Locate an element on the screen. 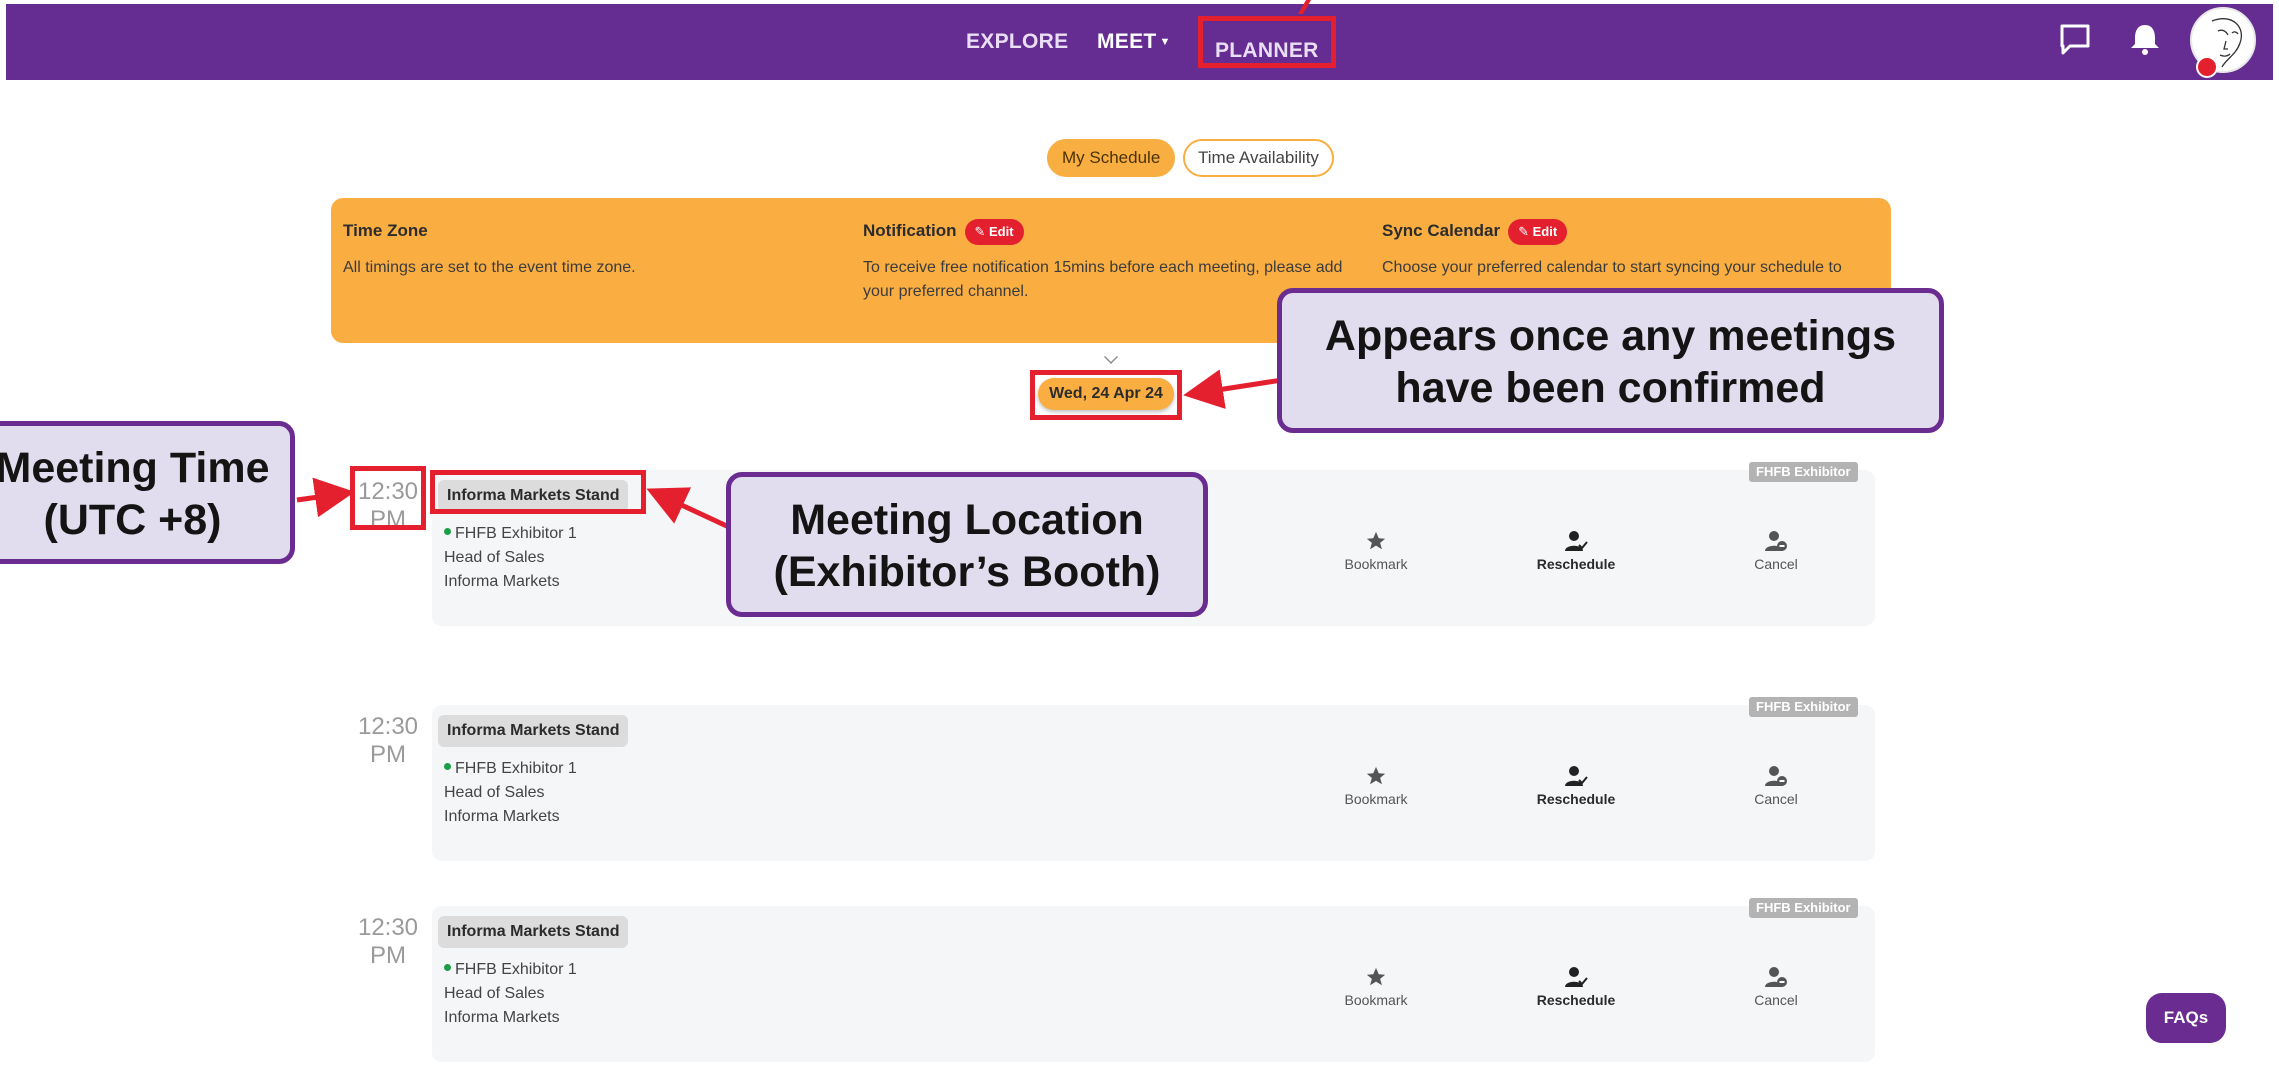 The image size is (2279, 1084). notification-title-row: Notification ✎ Edit is located at coordinates (1103, 231).